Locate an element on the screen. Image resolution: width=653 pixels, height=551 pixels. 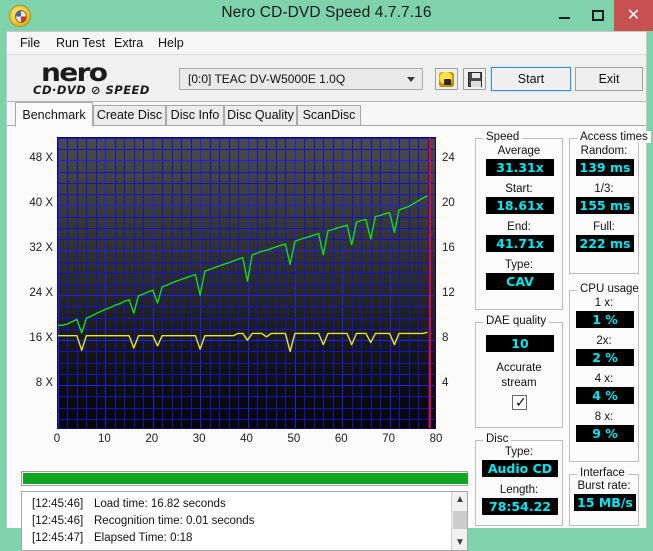
y-axis-left-tick: 40 X is located at coordinates (41, 203).